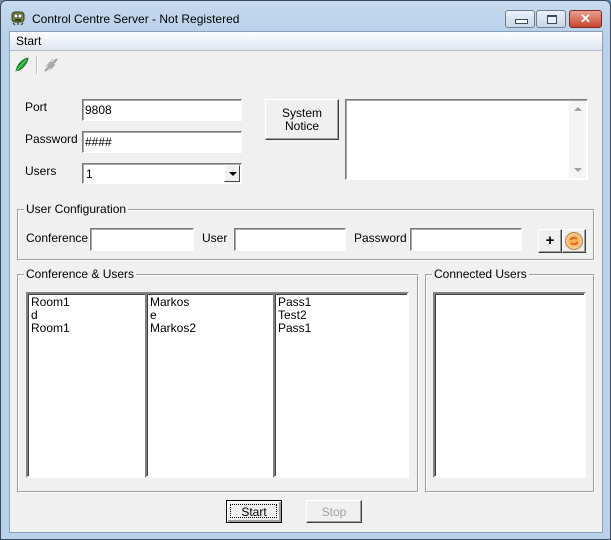  I want to click on password-input, so click(162, 142).